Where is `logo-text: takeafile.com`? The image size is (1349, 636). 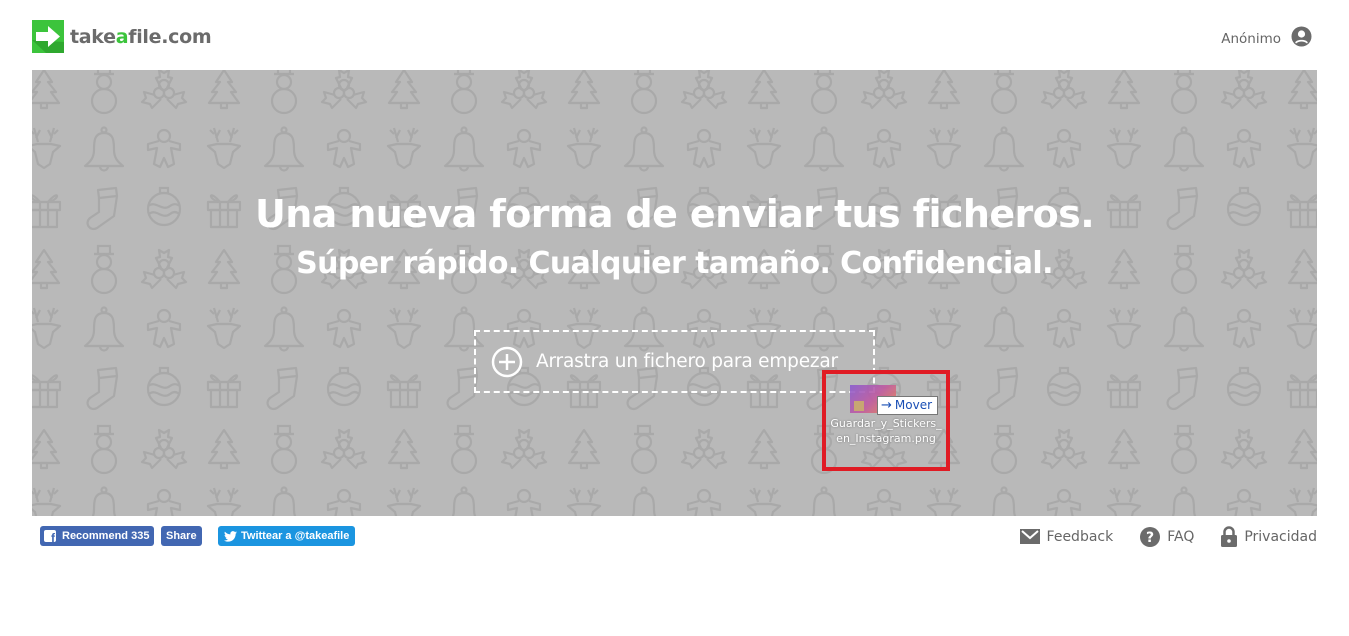
logo-text: takeafile.com is located at coordinates (141, 36).